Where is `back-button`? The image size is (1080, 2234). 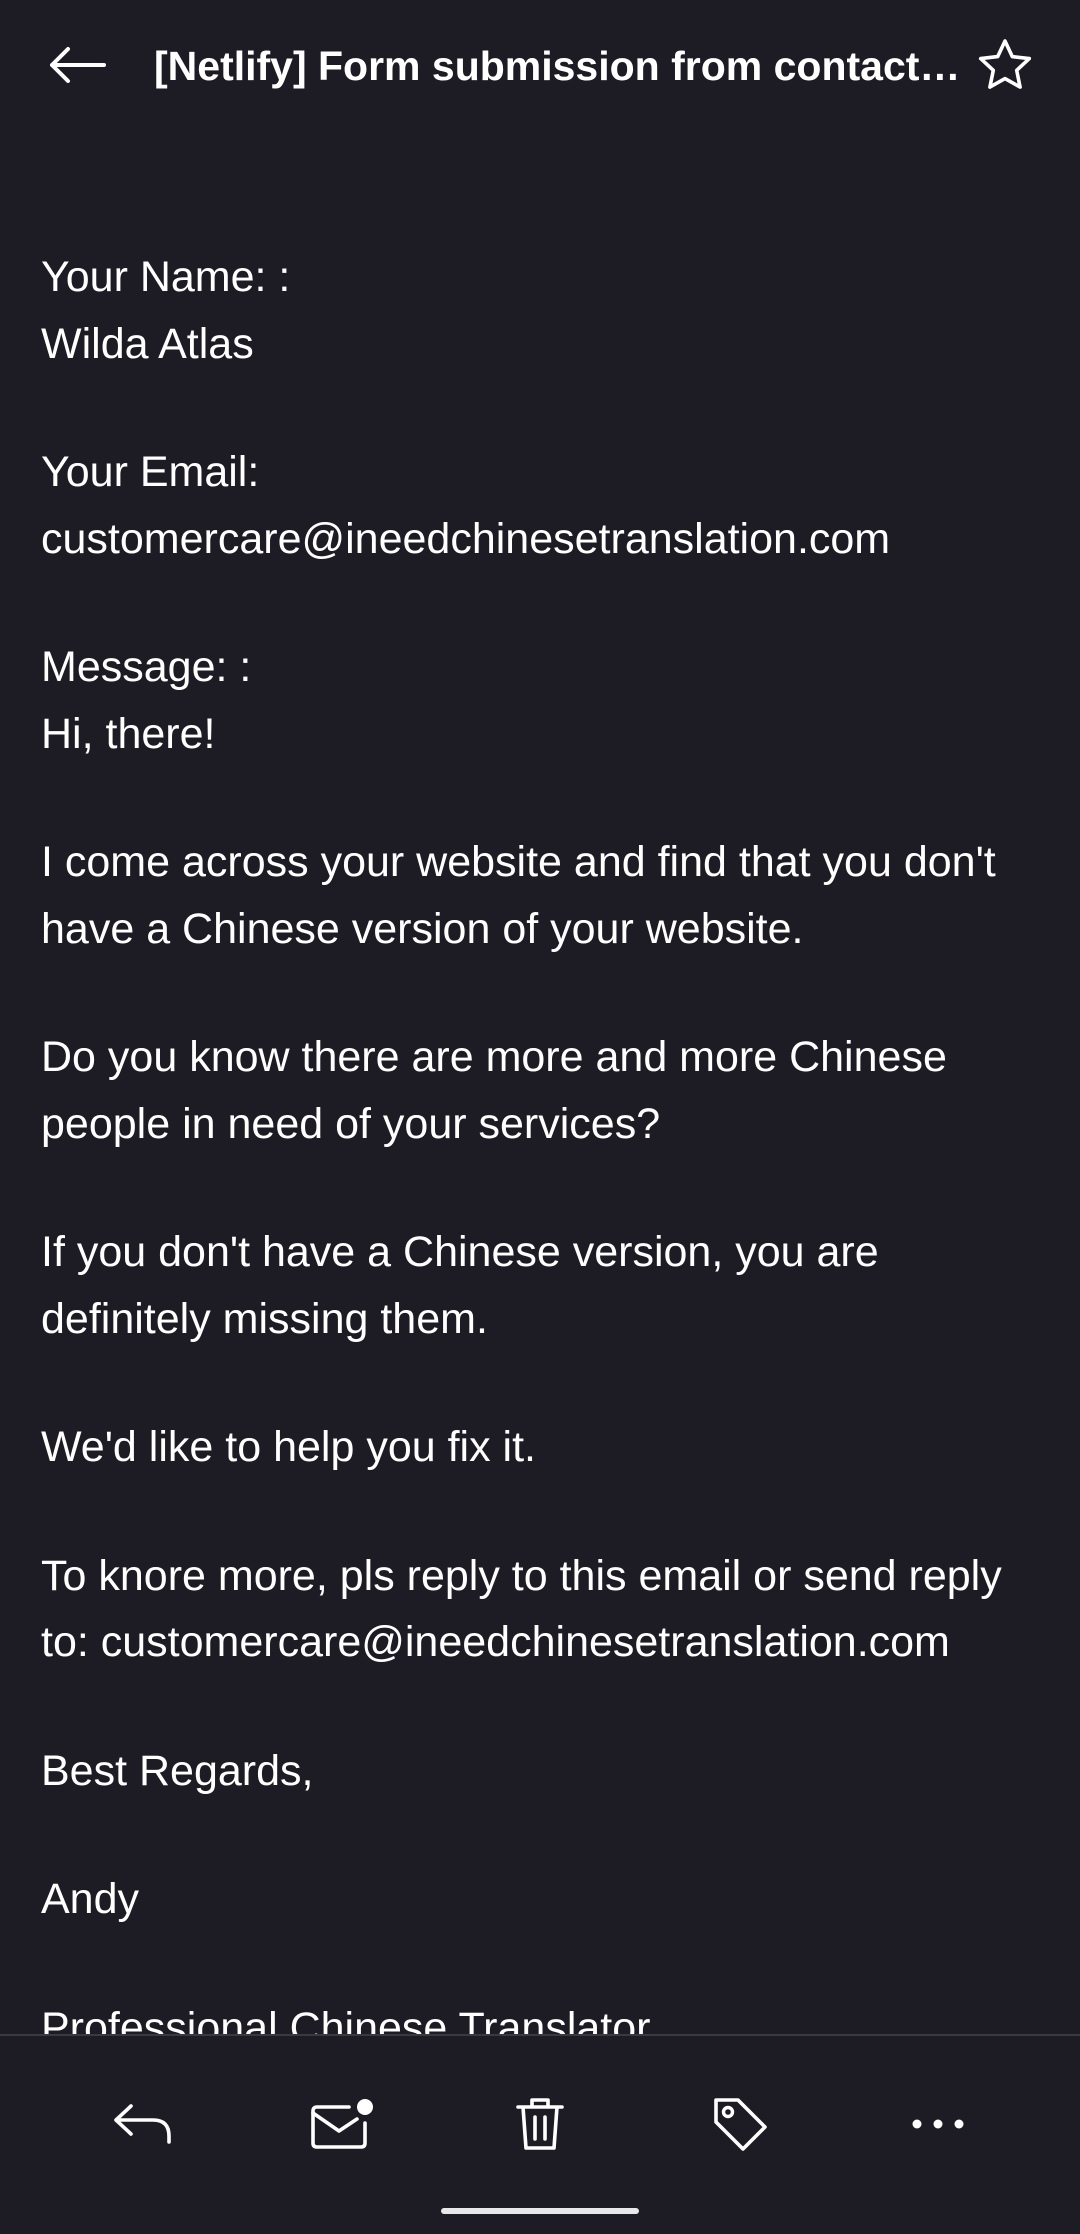 back-button is located at coordinates (76, 65).